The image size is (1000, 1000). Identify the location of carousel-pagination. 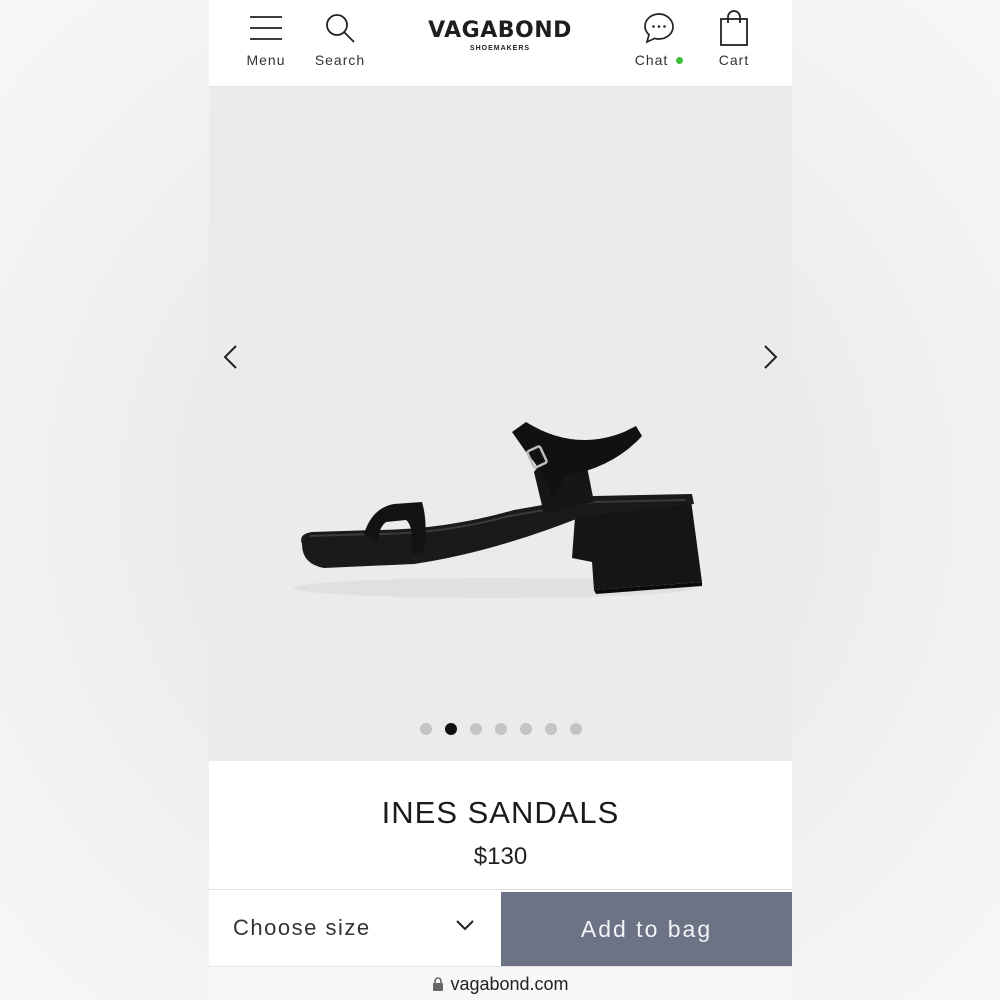
(500, 729).